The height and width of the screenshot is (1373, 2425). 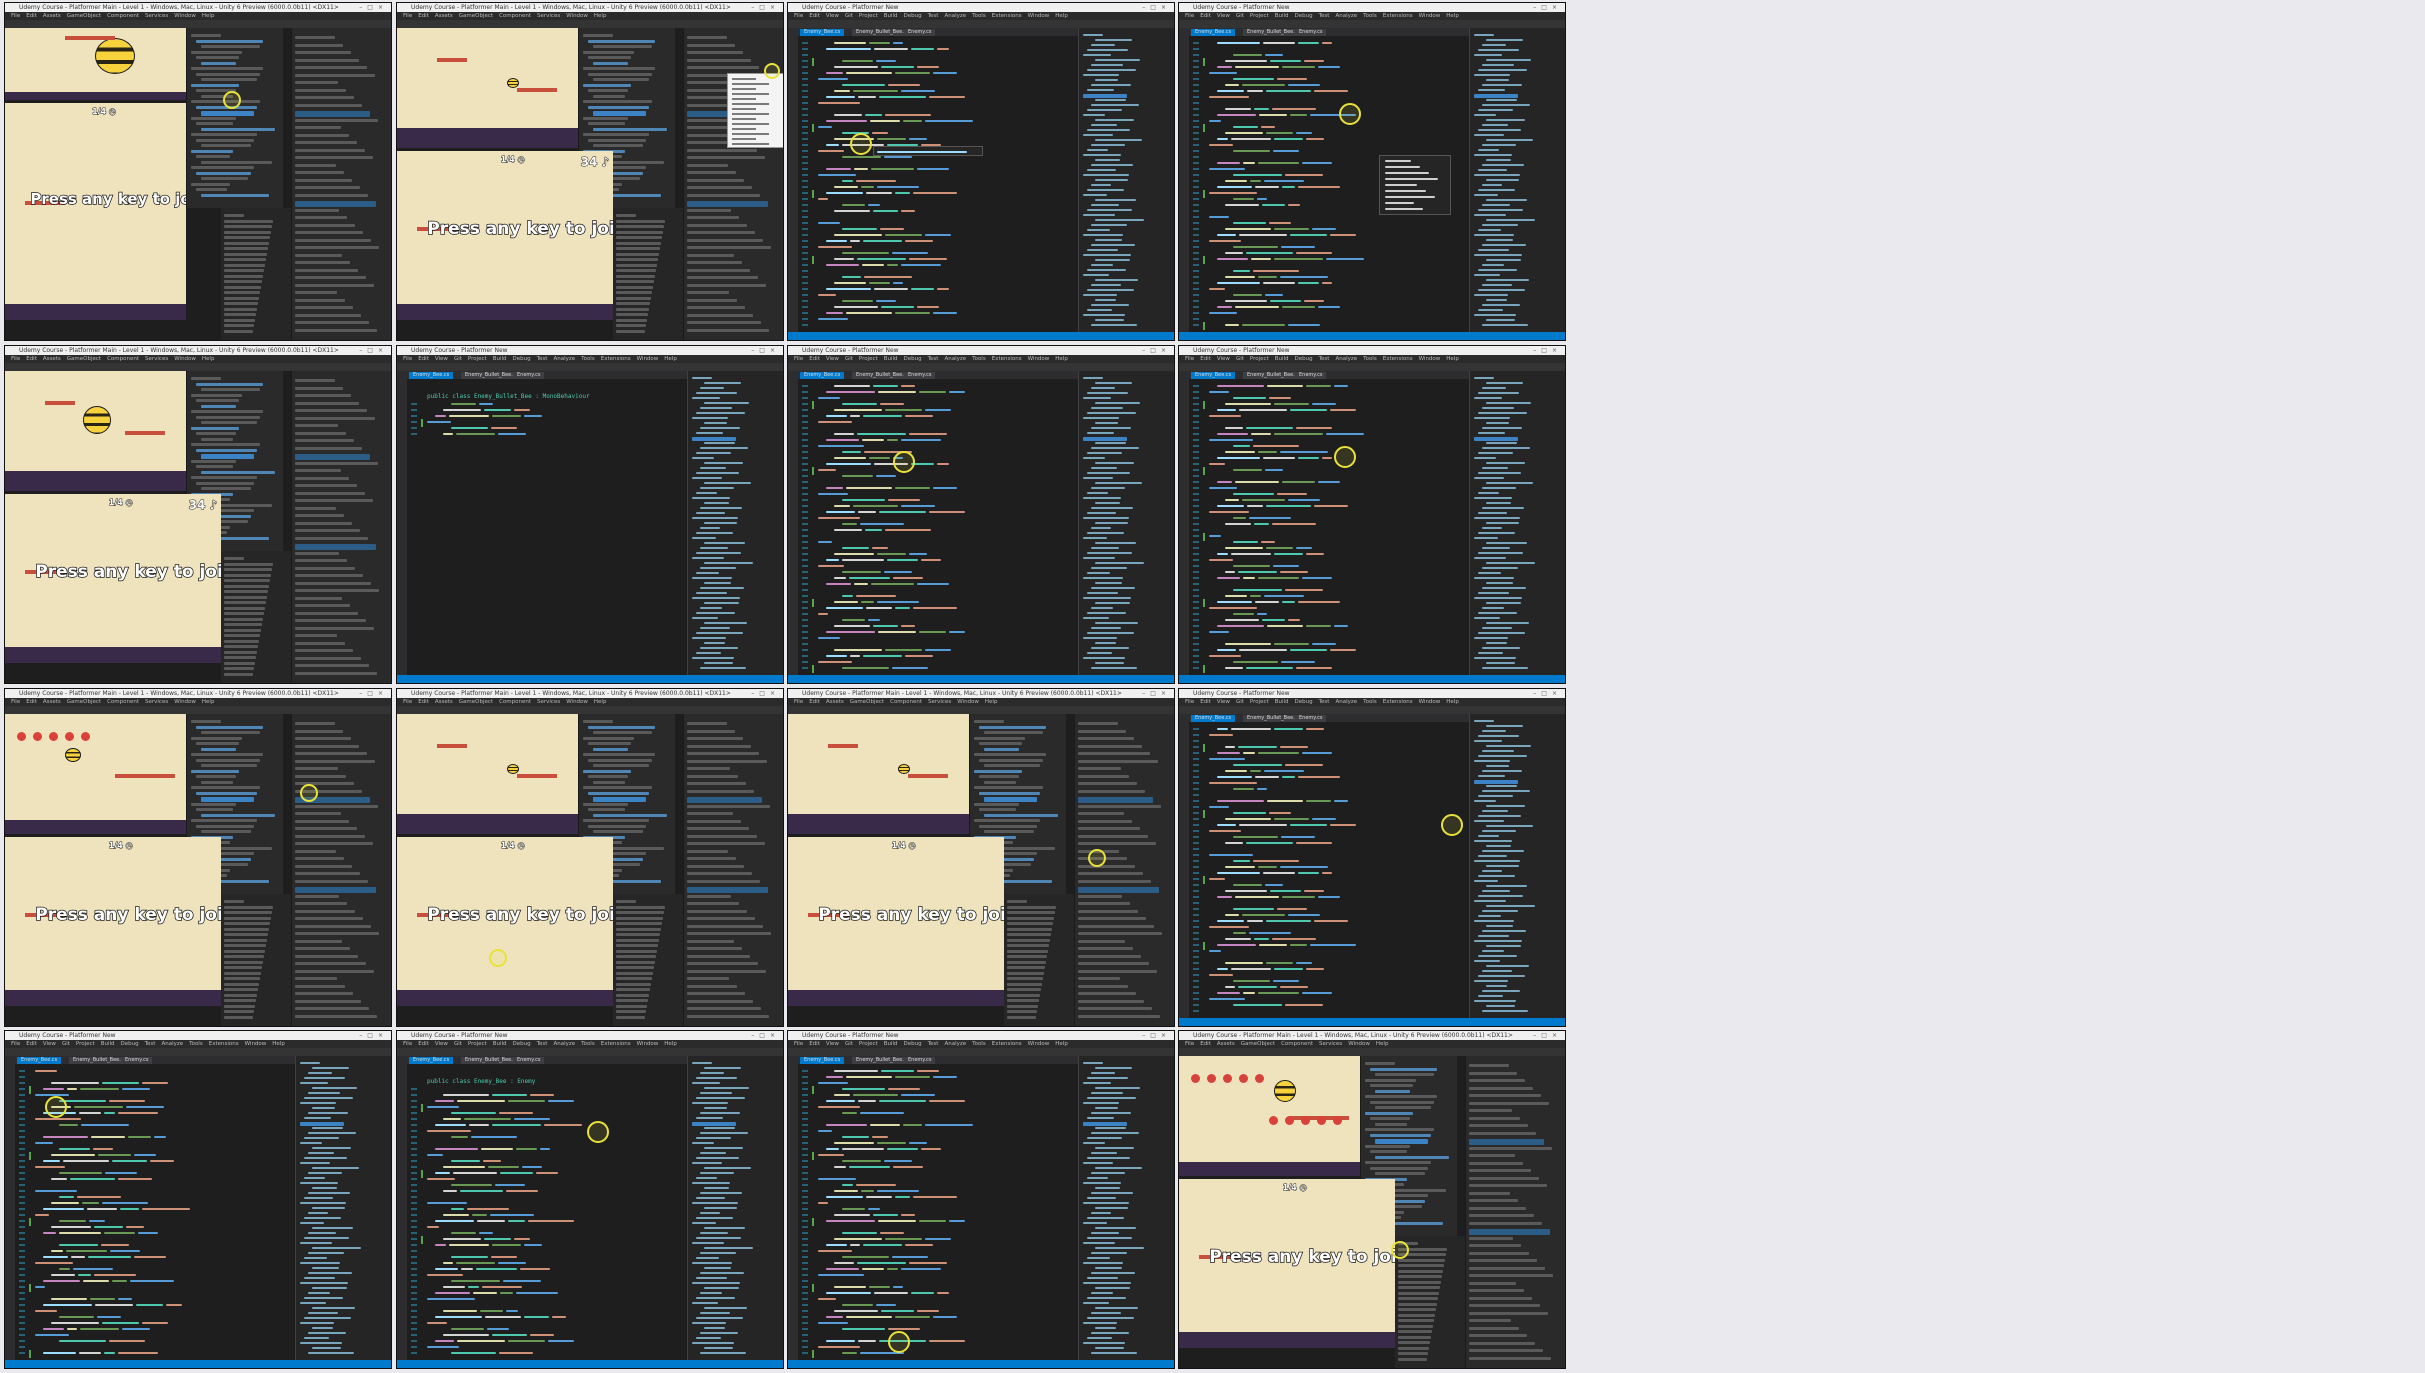 What do you see at coordinates (402, 1208) in the screenshot?
I see `vs-left-toolbar` at bounding box center [402, 1208].